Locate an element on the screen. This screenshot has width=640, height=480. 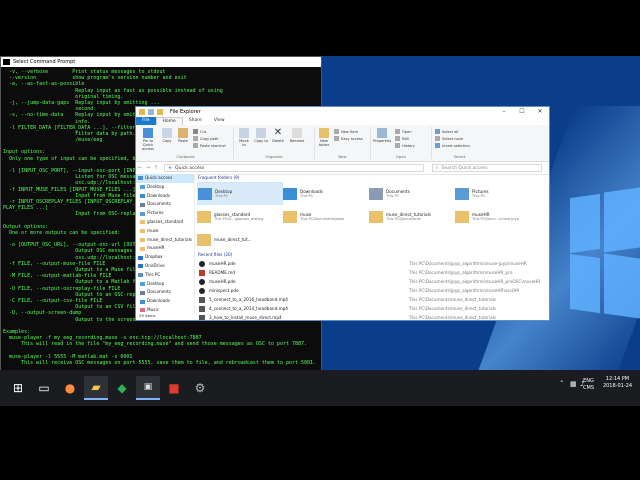
folder-location: This PC\Documents\data is located at coordinates (322, 218).